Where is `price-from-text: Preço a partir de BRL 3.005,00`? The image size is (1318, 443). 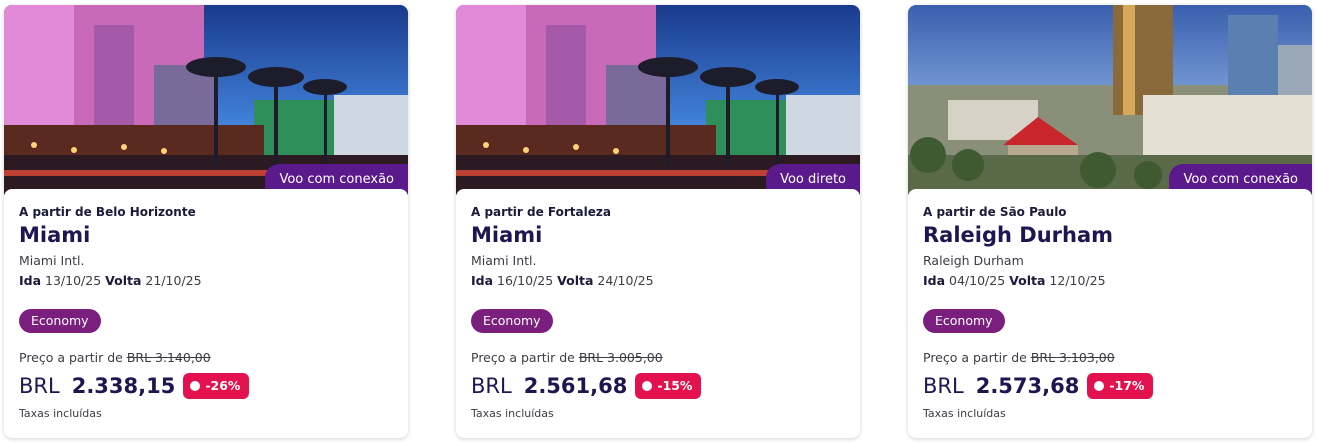
price-from-text: Preço a partir de BRL 3.005,00 is located at coordinates (567, 357).